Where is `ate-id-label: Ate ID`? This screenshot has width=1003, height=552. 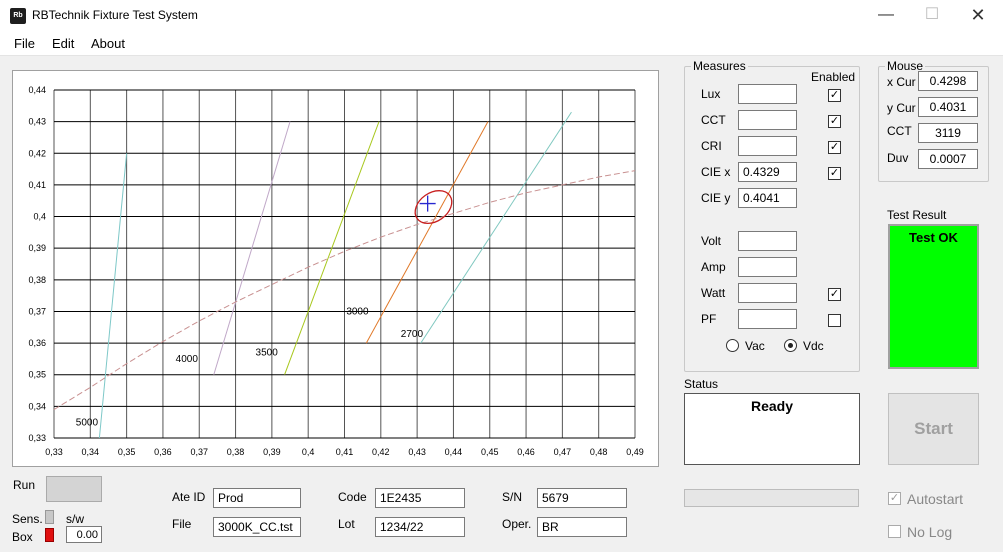
ate-id-label: Ate ID is located at coordinates (189, 497).